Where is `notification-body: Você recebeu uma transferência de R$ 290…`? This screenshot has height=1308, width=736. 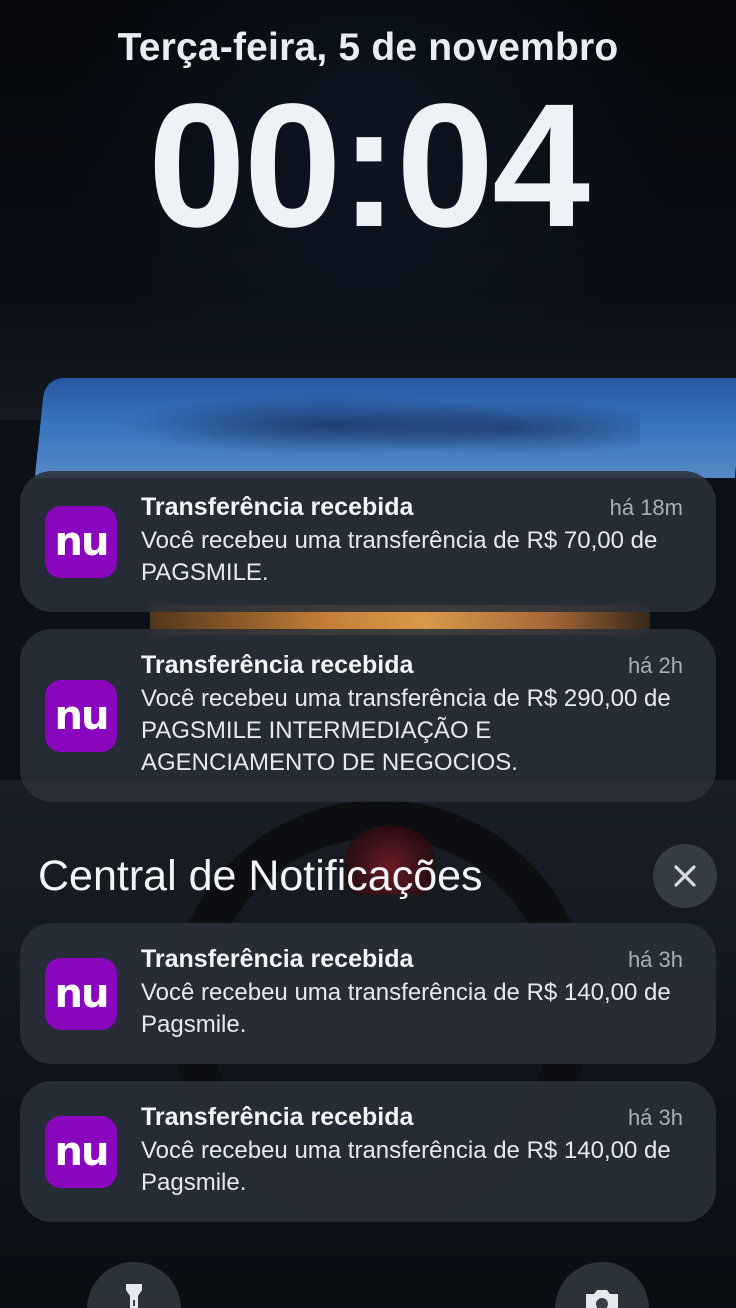
notification-body: Você recebeu uma transferência de R$ 290… is located at coordinates (406, 730).